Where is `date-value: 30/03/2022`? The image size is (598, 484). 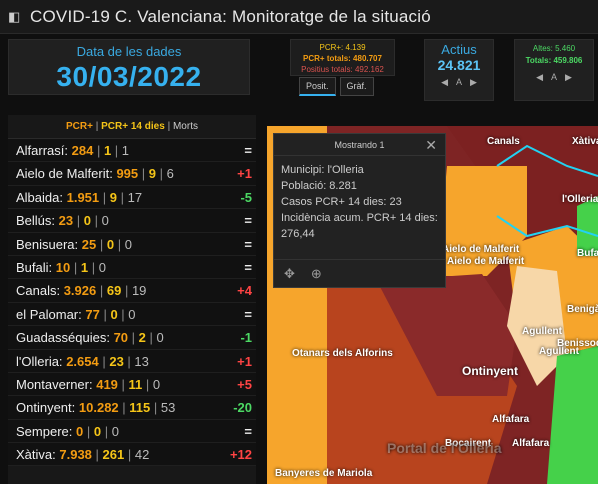
date-value: 30/03/2022 is located at coordinates (129, 76).